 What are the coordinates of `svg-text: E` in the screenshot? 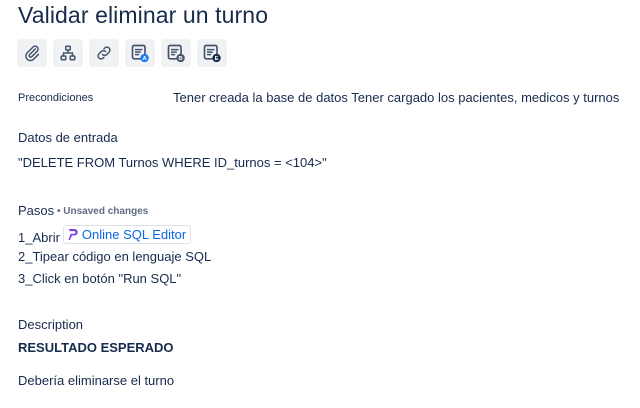 It's located at (217, 59).